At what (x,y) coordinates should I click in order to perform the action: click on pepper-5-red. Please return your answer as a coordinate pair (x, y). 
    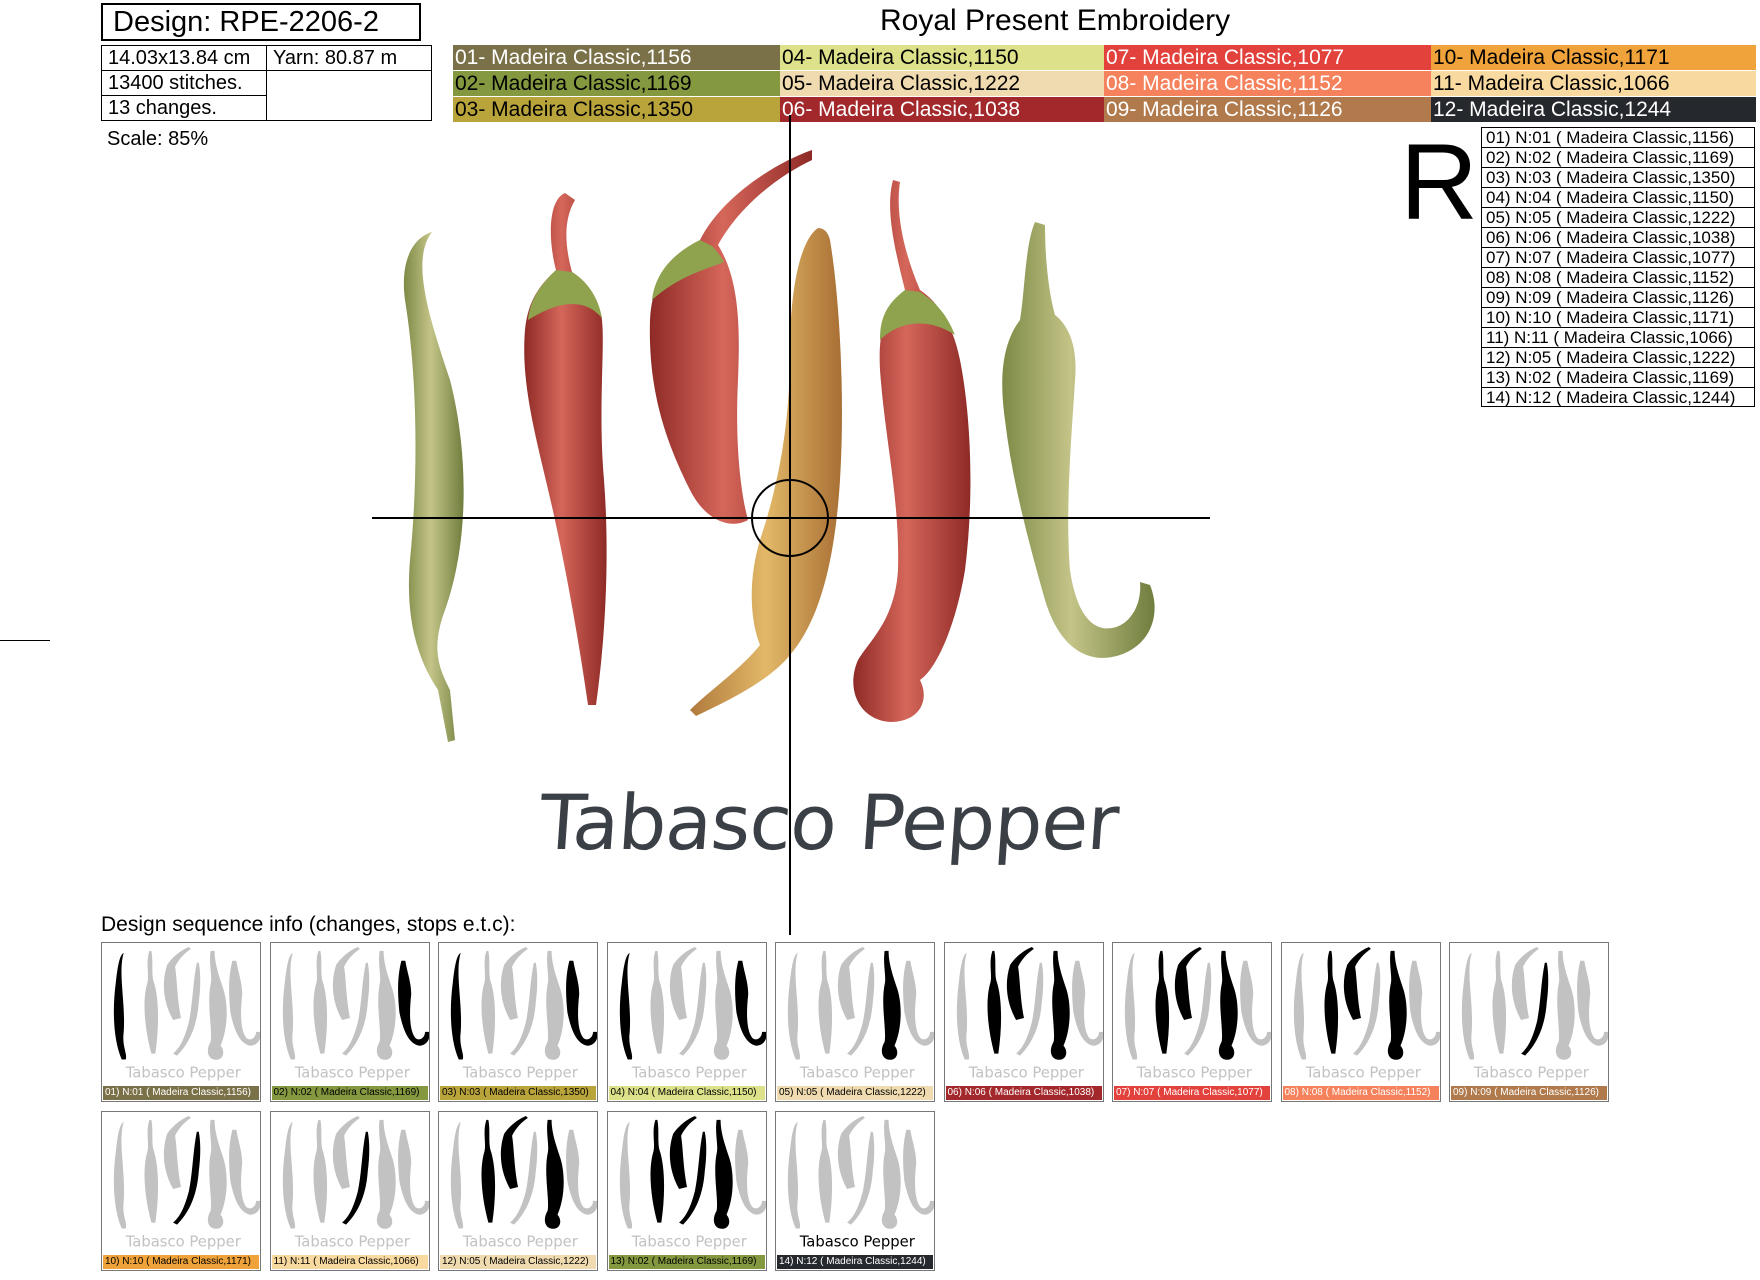
    Looking at the image, I should click on (912, 451).